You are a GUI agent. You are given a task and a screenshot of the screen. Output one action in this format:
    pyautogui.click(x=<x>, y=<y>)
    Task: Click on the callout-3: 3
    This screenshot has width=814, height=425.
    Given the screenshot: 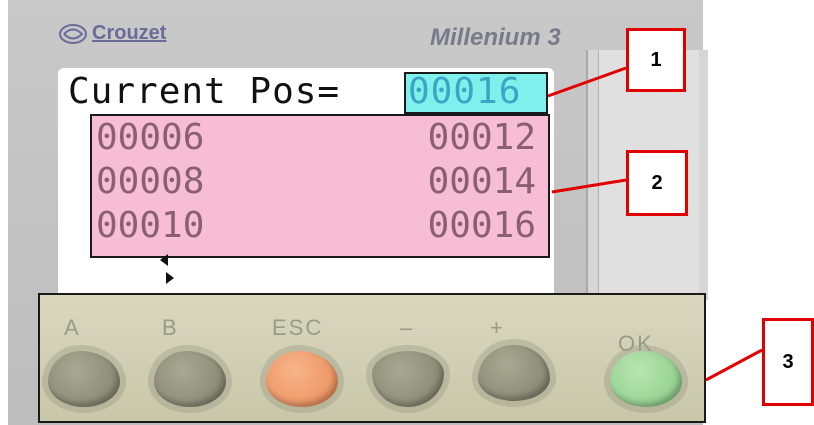 What is the action you would take?
    pyautogui.click(x=788, y=362)
    